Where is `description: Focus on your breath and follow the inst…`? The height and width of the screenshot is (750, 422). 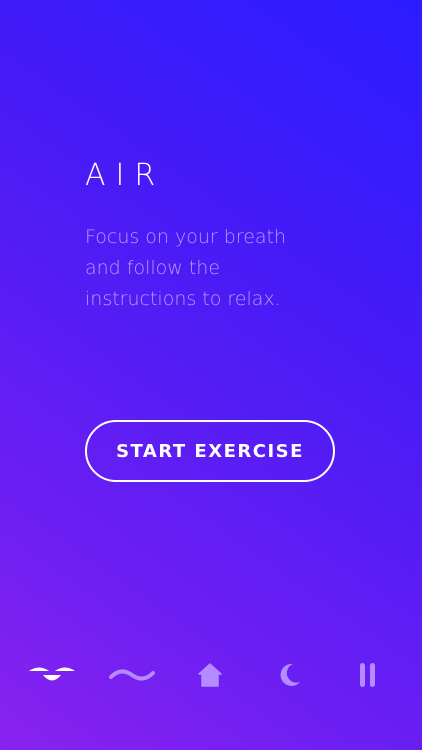 description: Focus on your breath and follow the inst… is located at coordinates (235, 268).